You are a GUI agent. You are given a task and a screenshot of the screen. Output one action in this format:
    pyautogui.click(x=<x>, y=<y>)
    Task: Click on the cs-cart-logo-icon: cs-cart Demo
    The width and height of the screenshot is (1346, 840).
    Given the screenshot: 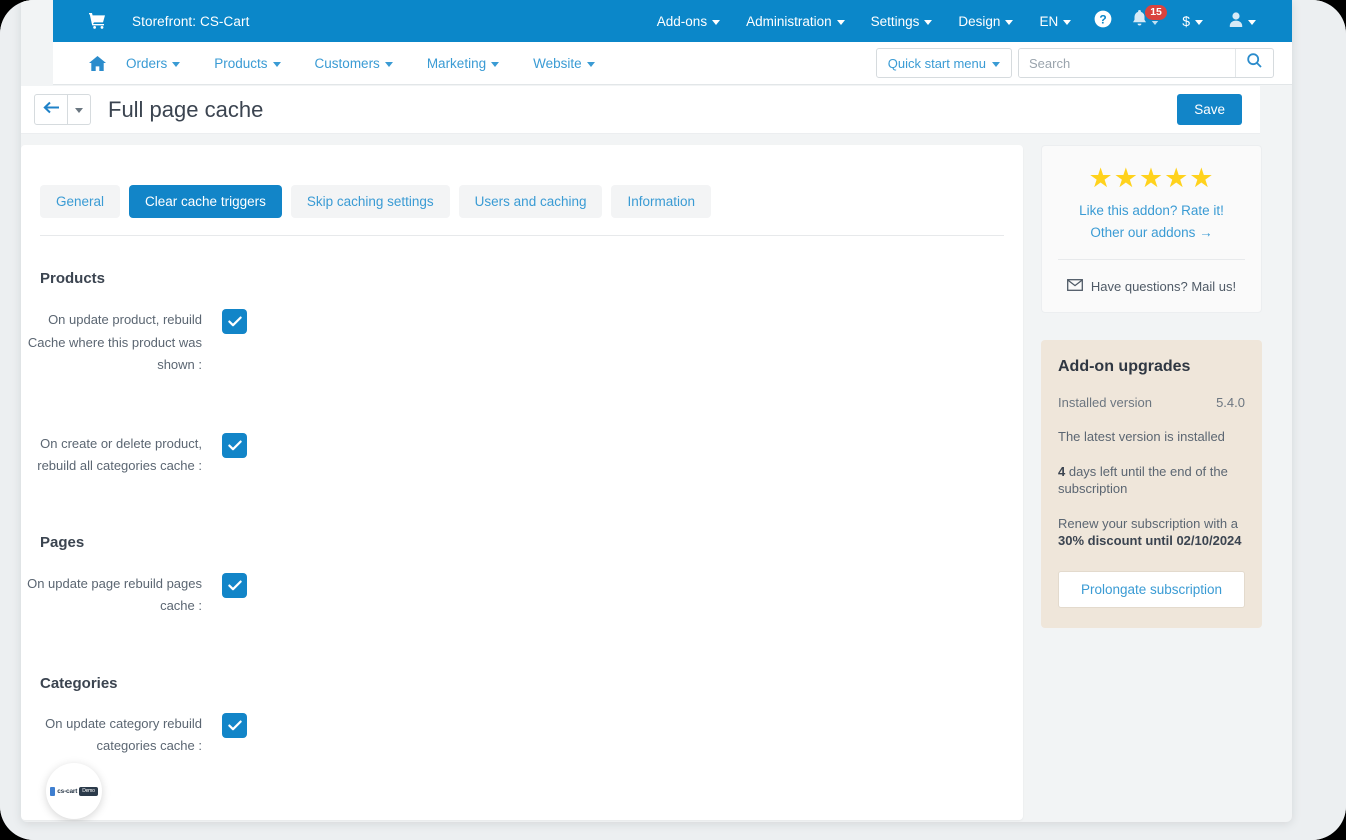 What is the action you would take?
    pyautogui.click(x=74, y=791)
    